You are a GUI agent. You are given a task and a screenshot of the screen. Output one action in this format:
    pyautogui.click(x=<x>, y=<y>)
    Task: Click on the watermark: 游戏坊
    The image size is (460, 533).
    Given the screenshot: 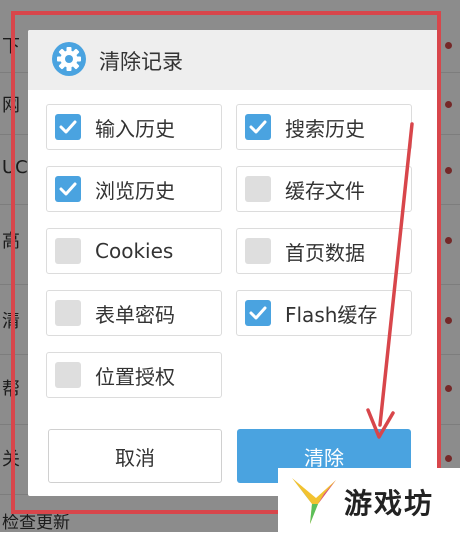 What is the action you would take?
    pyautogui.click(x=369, y=500)
    